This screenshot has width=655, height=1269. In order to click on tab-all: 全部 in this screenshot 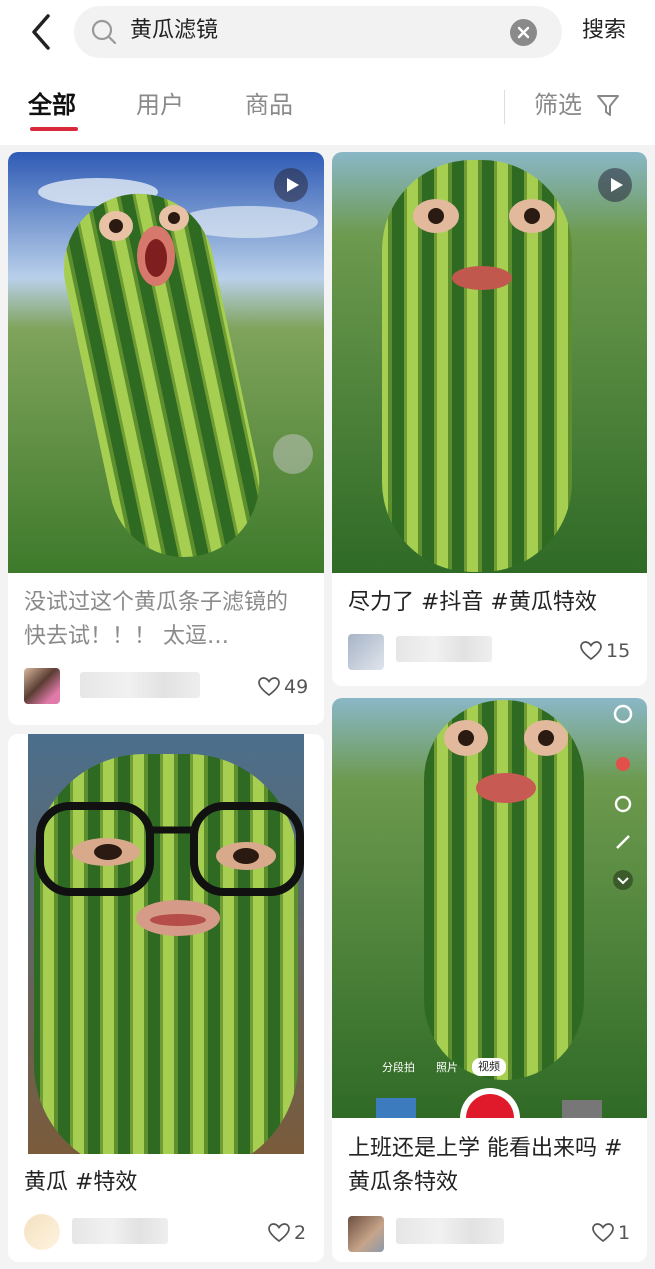, I will do `click(52, 105)`.